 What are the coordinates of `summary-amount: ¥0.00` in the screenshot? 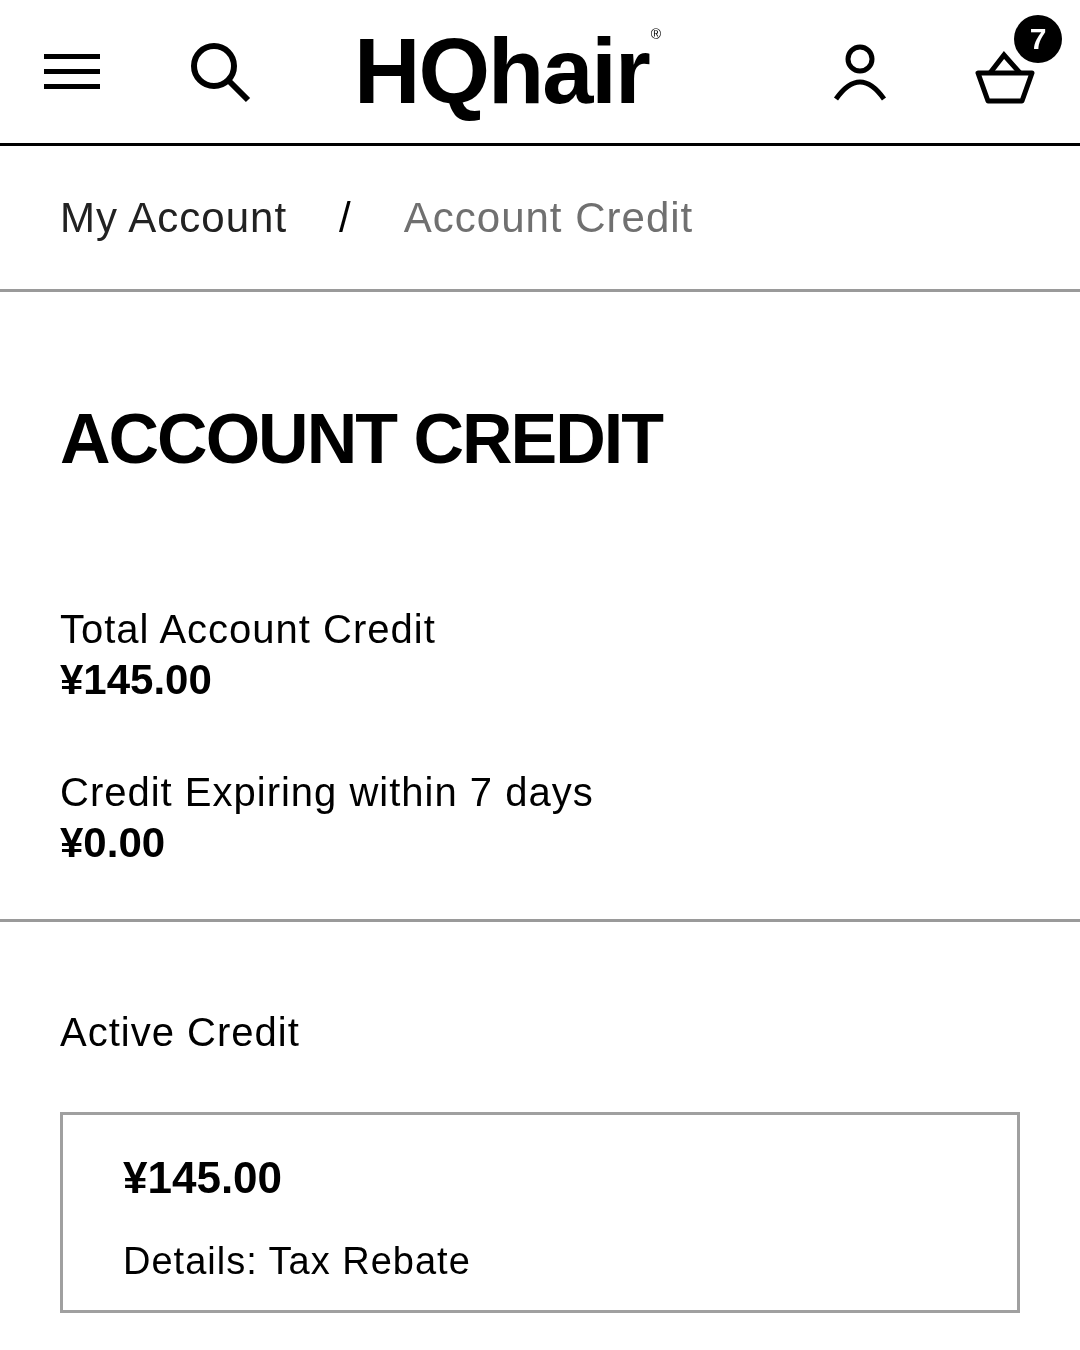 It's located at (113, 842).